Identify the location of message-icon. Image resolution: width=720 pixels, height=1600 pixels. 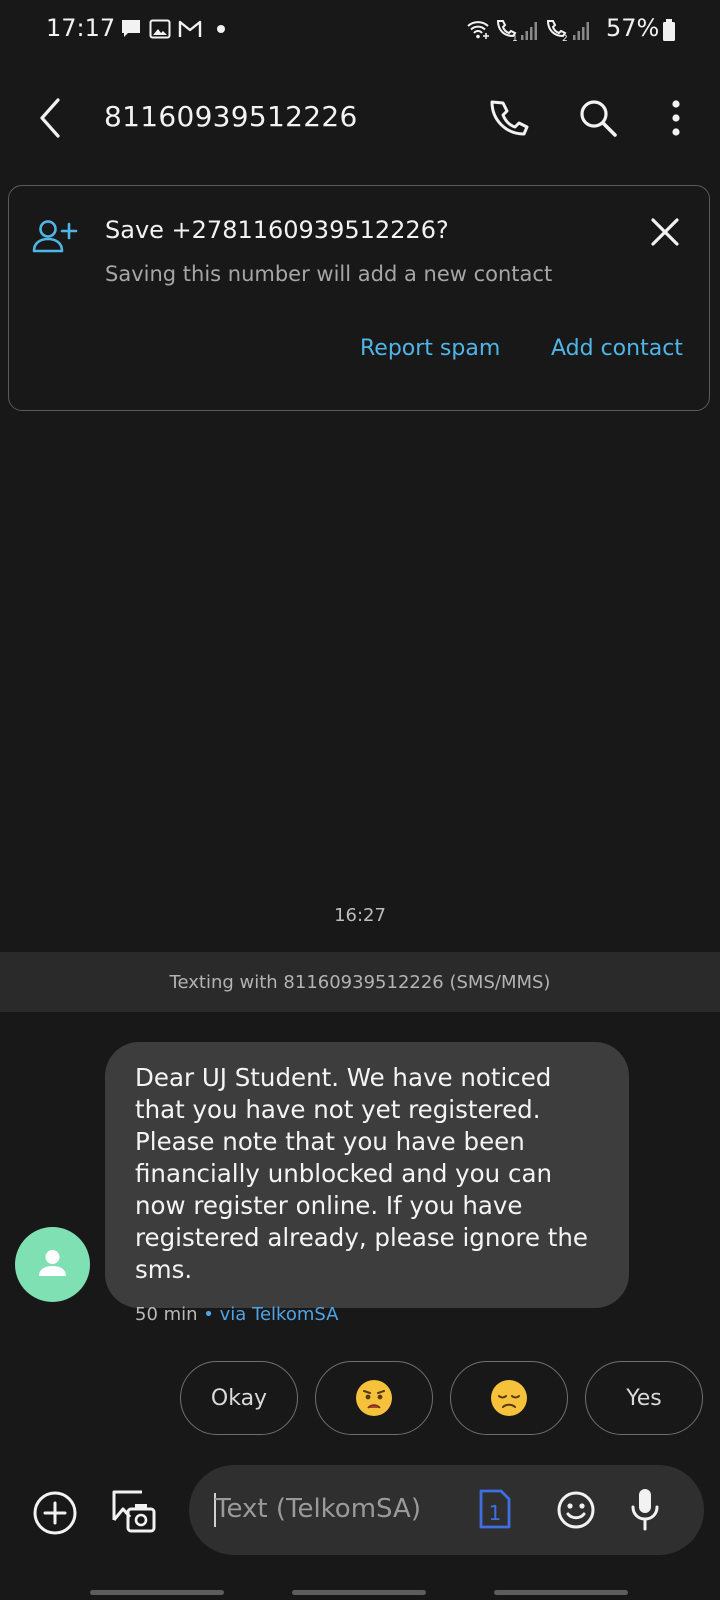
(131, 28).